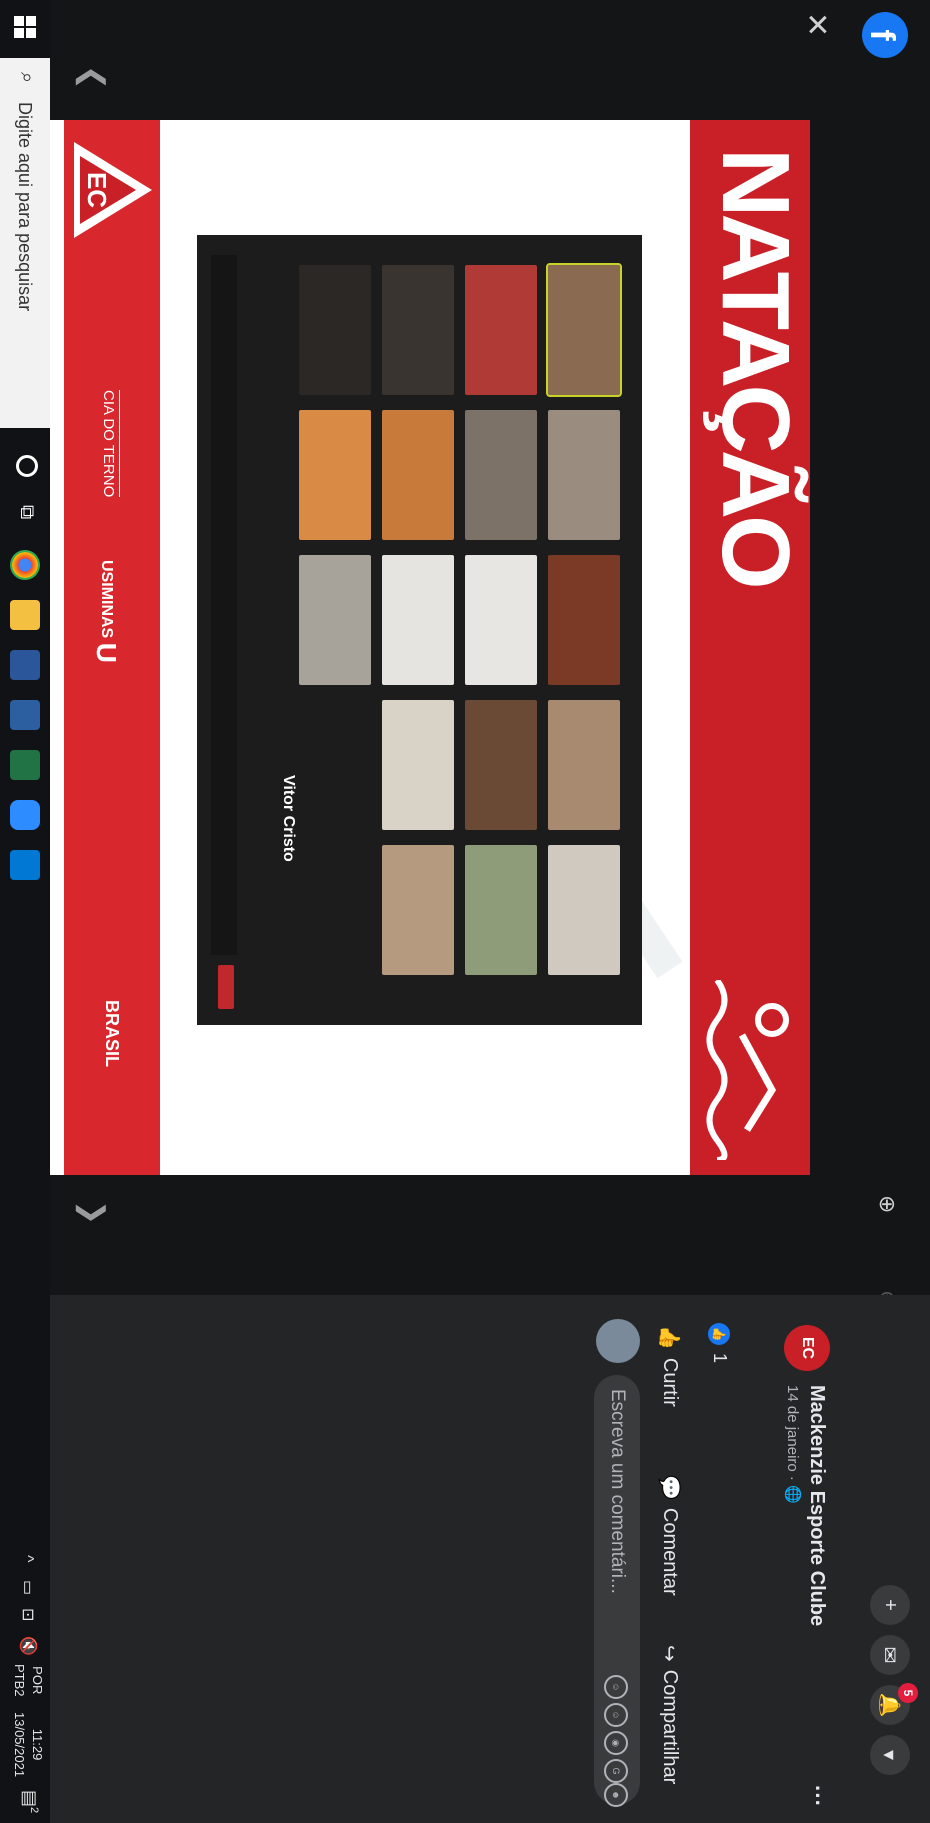  Describe the element at coordinates (25, 715) in the screenshot. I see `calculator-icon` at that location.